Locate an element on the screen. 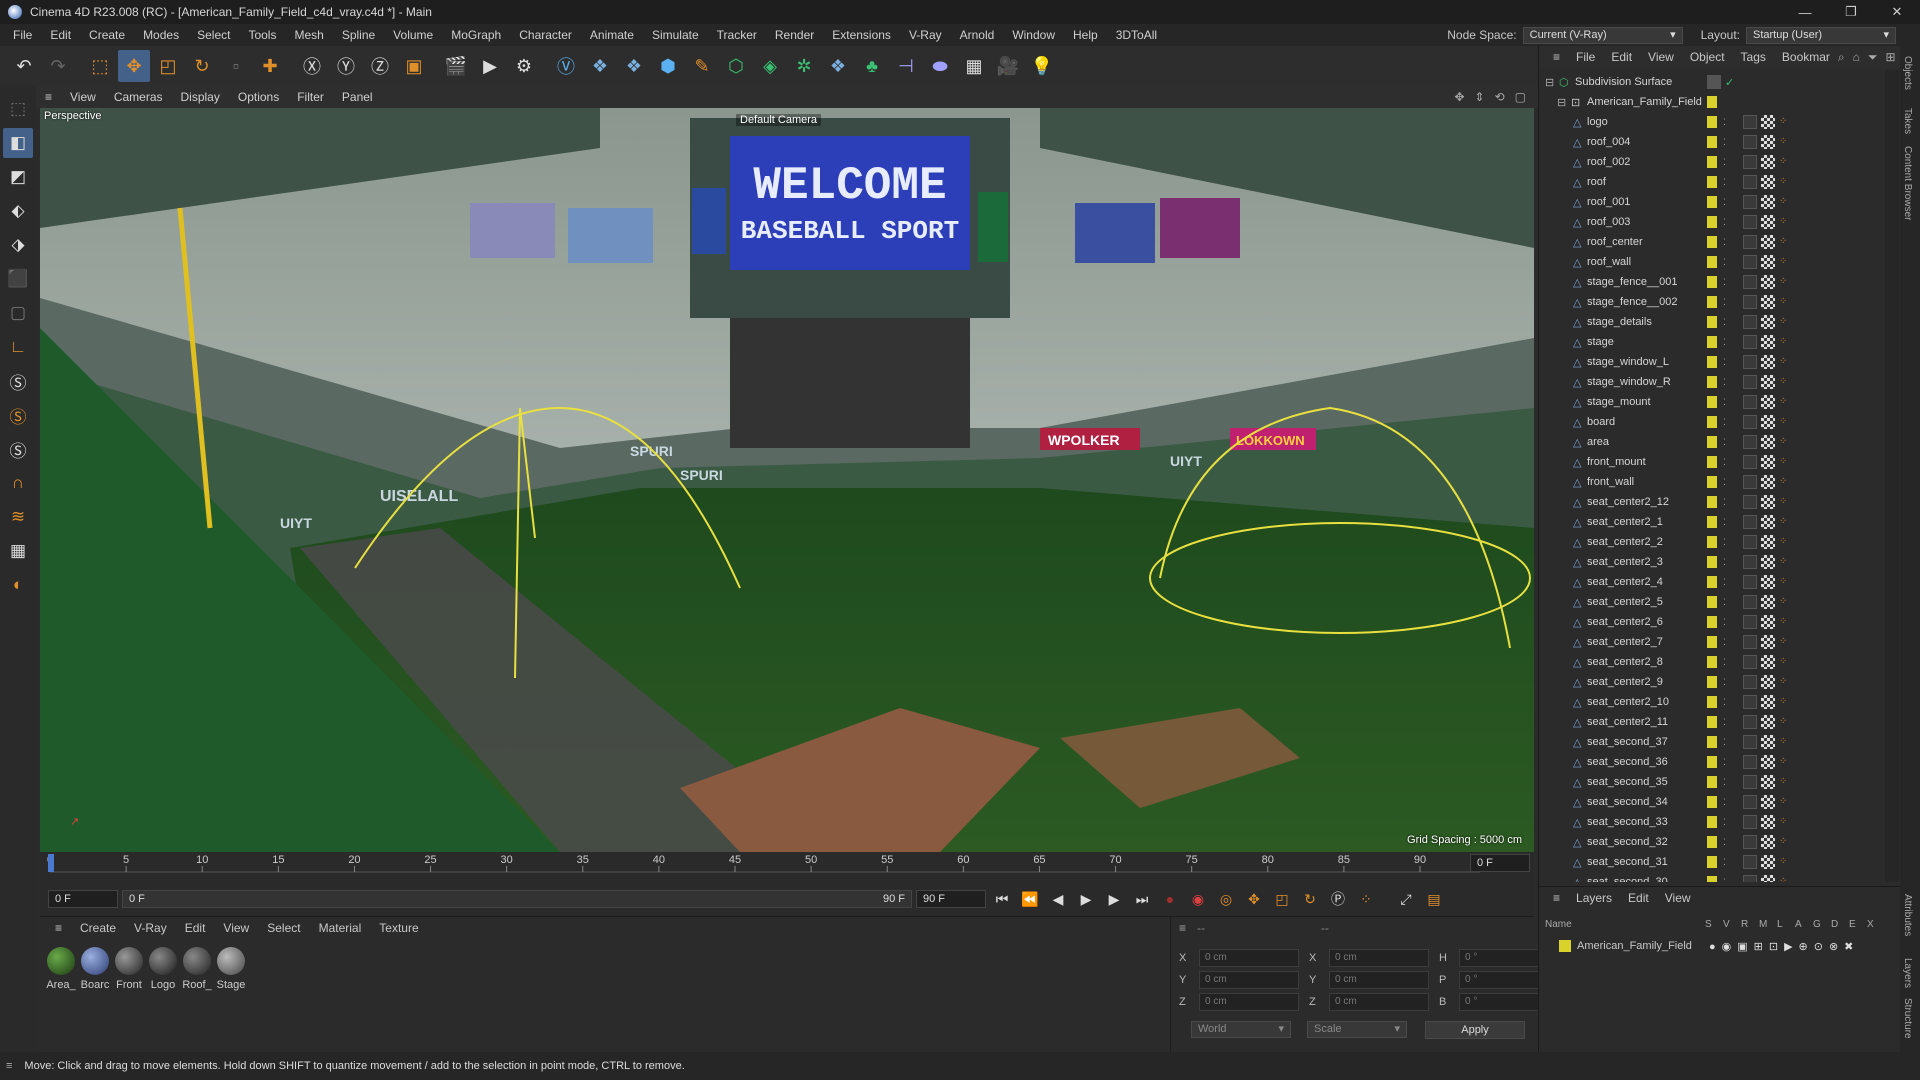 This screenshot has height=1080, width=1920. new-panel-icon: ⊞ is located at coordinates (1891, 57).